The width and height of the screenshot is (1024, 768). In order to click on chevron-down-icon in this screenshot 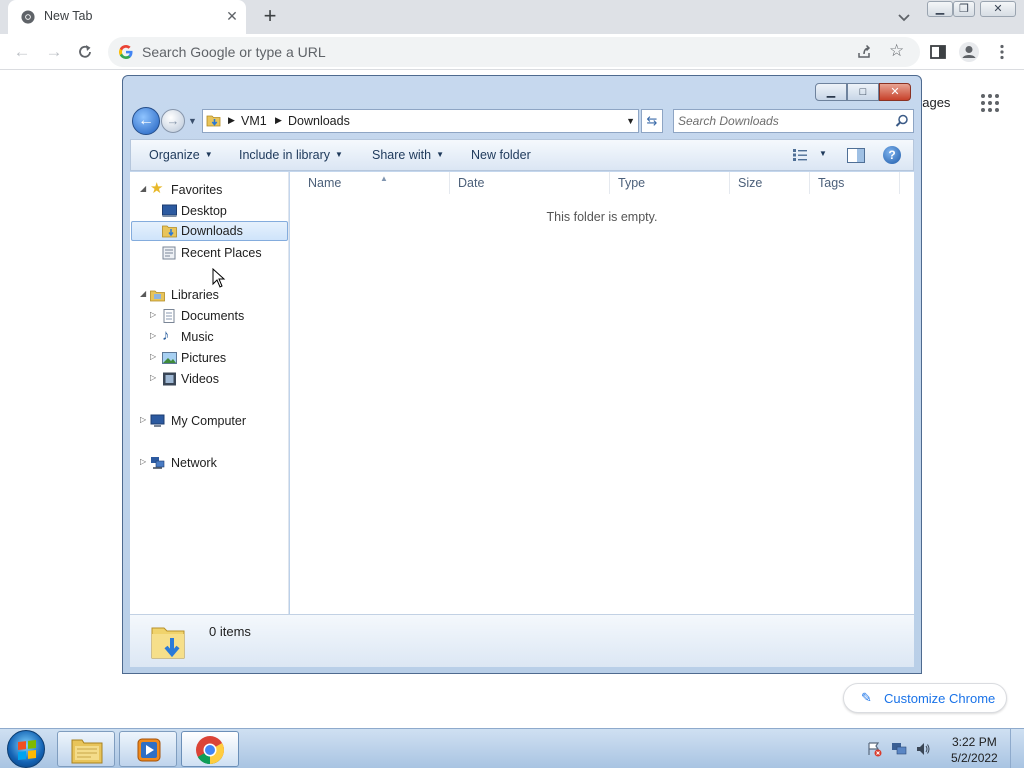, I will do `click(904, 17)`.